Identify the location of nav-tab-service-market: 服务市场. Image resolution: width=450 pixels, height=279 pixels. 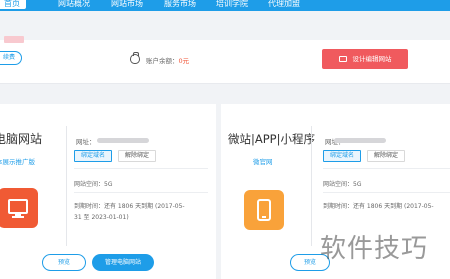
(180, 4).